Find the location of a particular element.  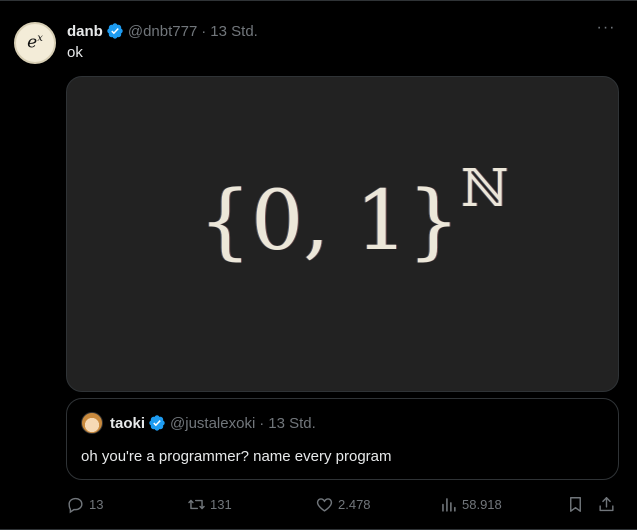

share-icon is located at coordinates (606, 503).